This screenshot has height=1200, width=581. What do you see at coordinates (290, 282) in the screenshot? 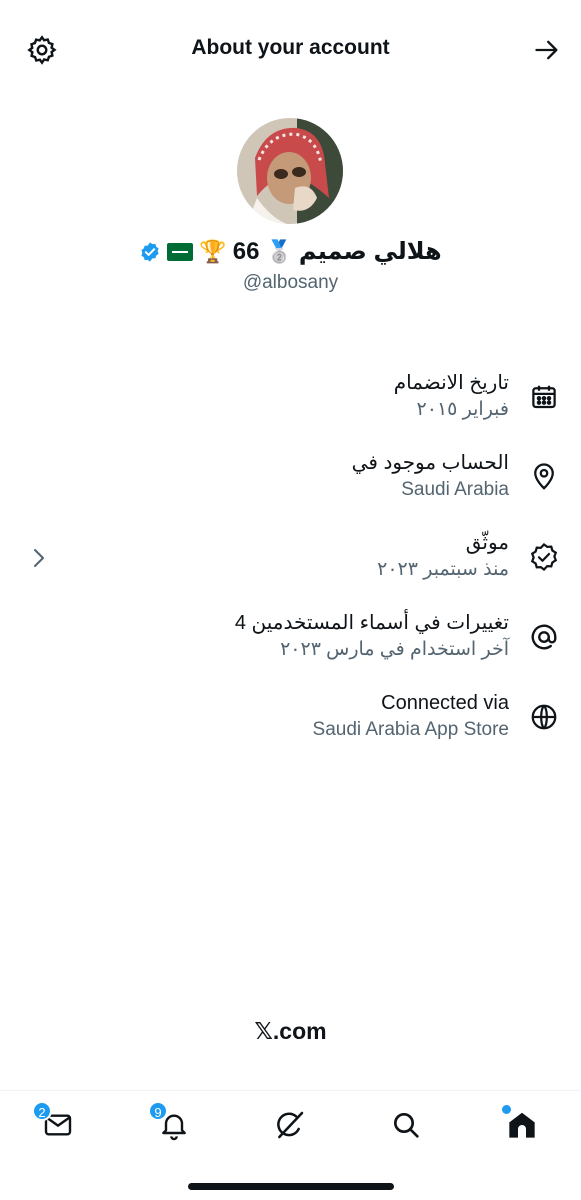
I see `username-handle: @albosany` at bounding box center [290, 282].